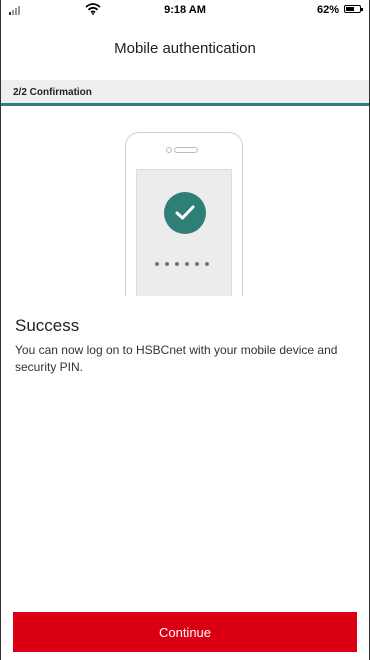 This screenshot has width=370, height=660. What do you see at coordinates (185, 48) in the screenshot?
I see `page-title: Mobile authentication` at bounding box center [185, 48].